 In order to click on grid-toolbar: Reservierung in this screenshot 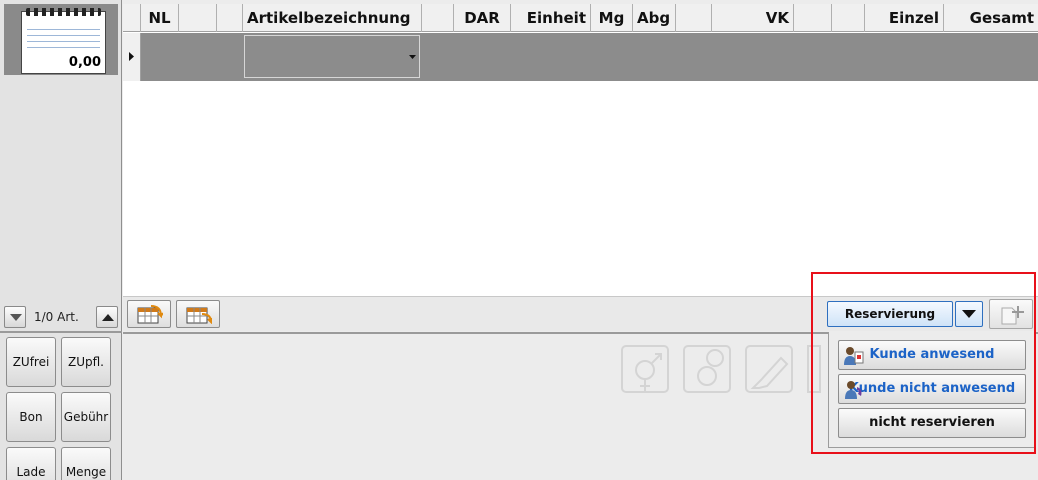, I will do `click(580, 313)`.